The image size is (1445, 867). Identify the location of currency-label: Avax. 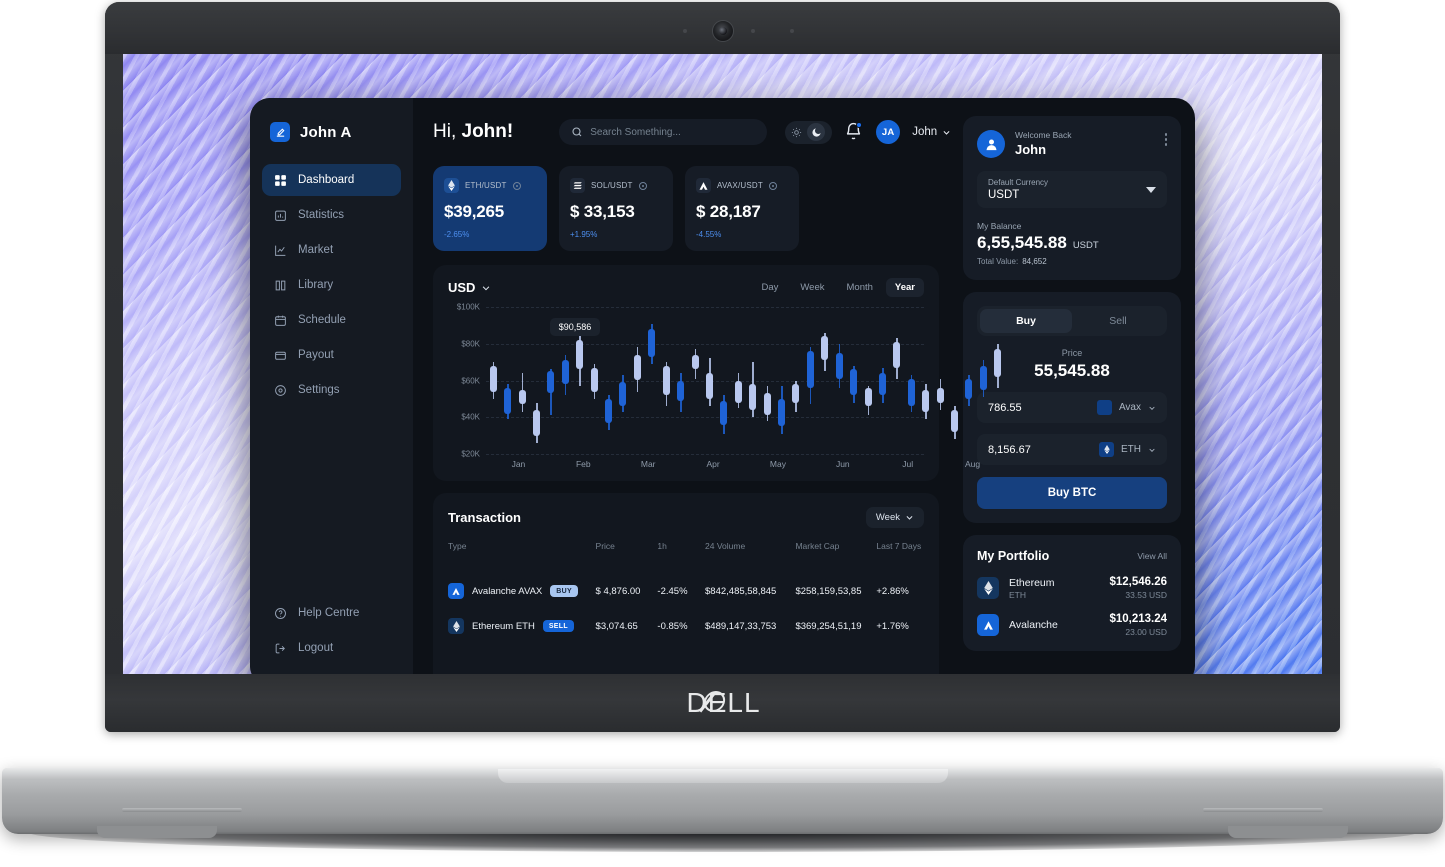
(1129, 407).